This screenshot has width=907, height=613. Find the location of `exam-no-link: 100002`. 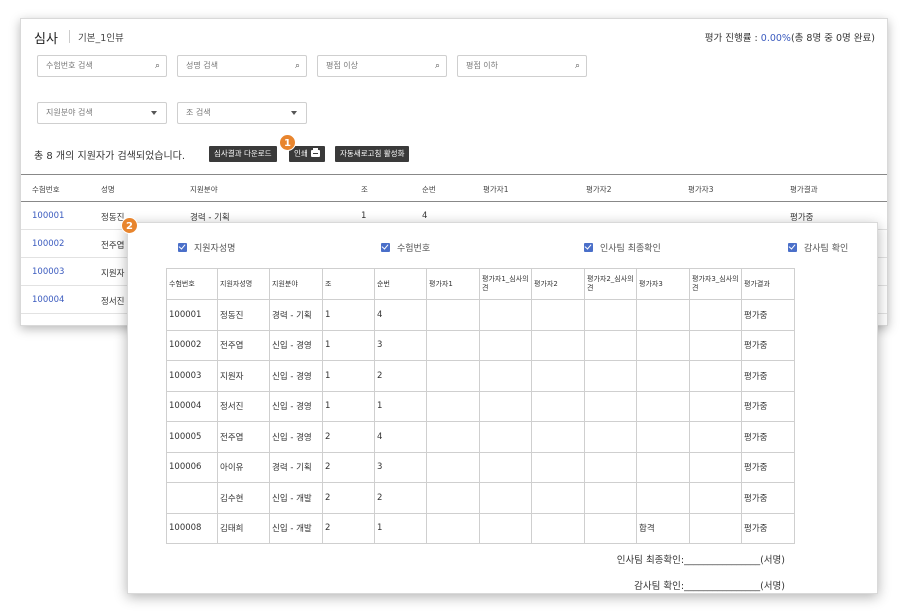

exam-no-link: 100002 is located at coordinates (48, 244).